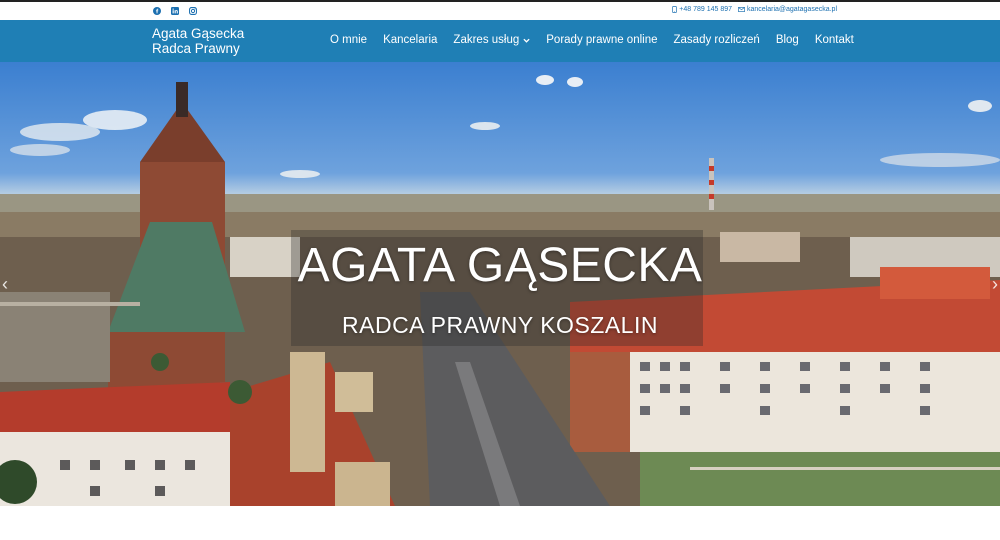 This screenshot has height=540, width=1000. I want to click on linkedin-icon, so click(175, 11).